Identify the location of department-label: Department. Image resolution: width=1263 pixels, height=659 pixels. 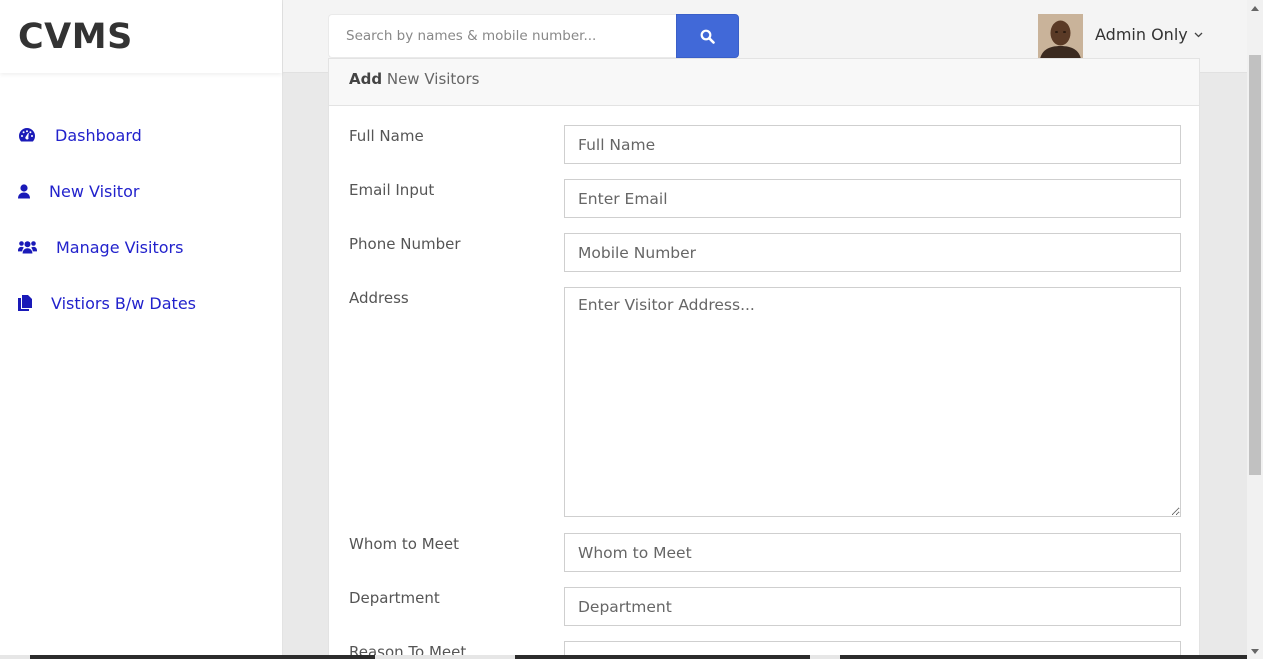
(394, 598).